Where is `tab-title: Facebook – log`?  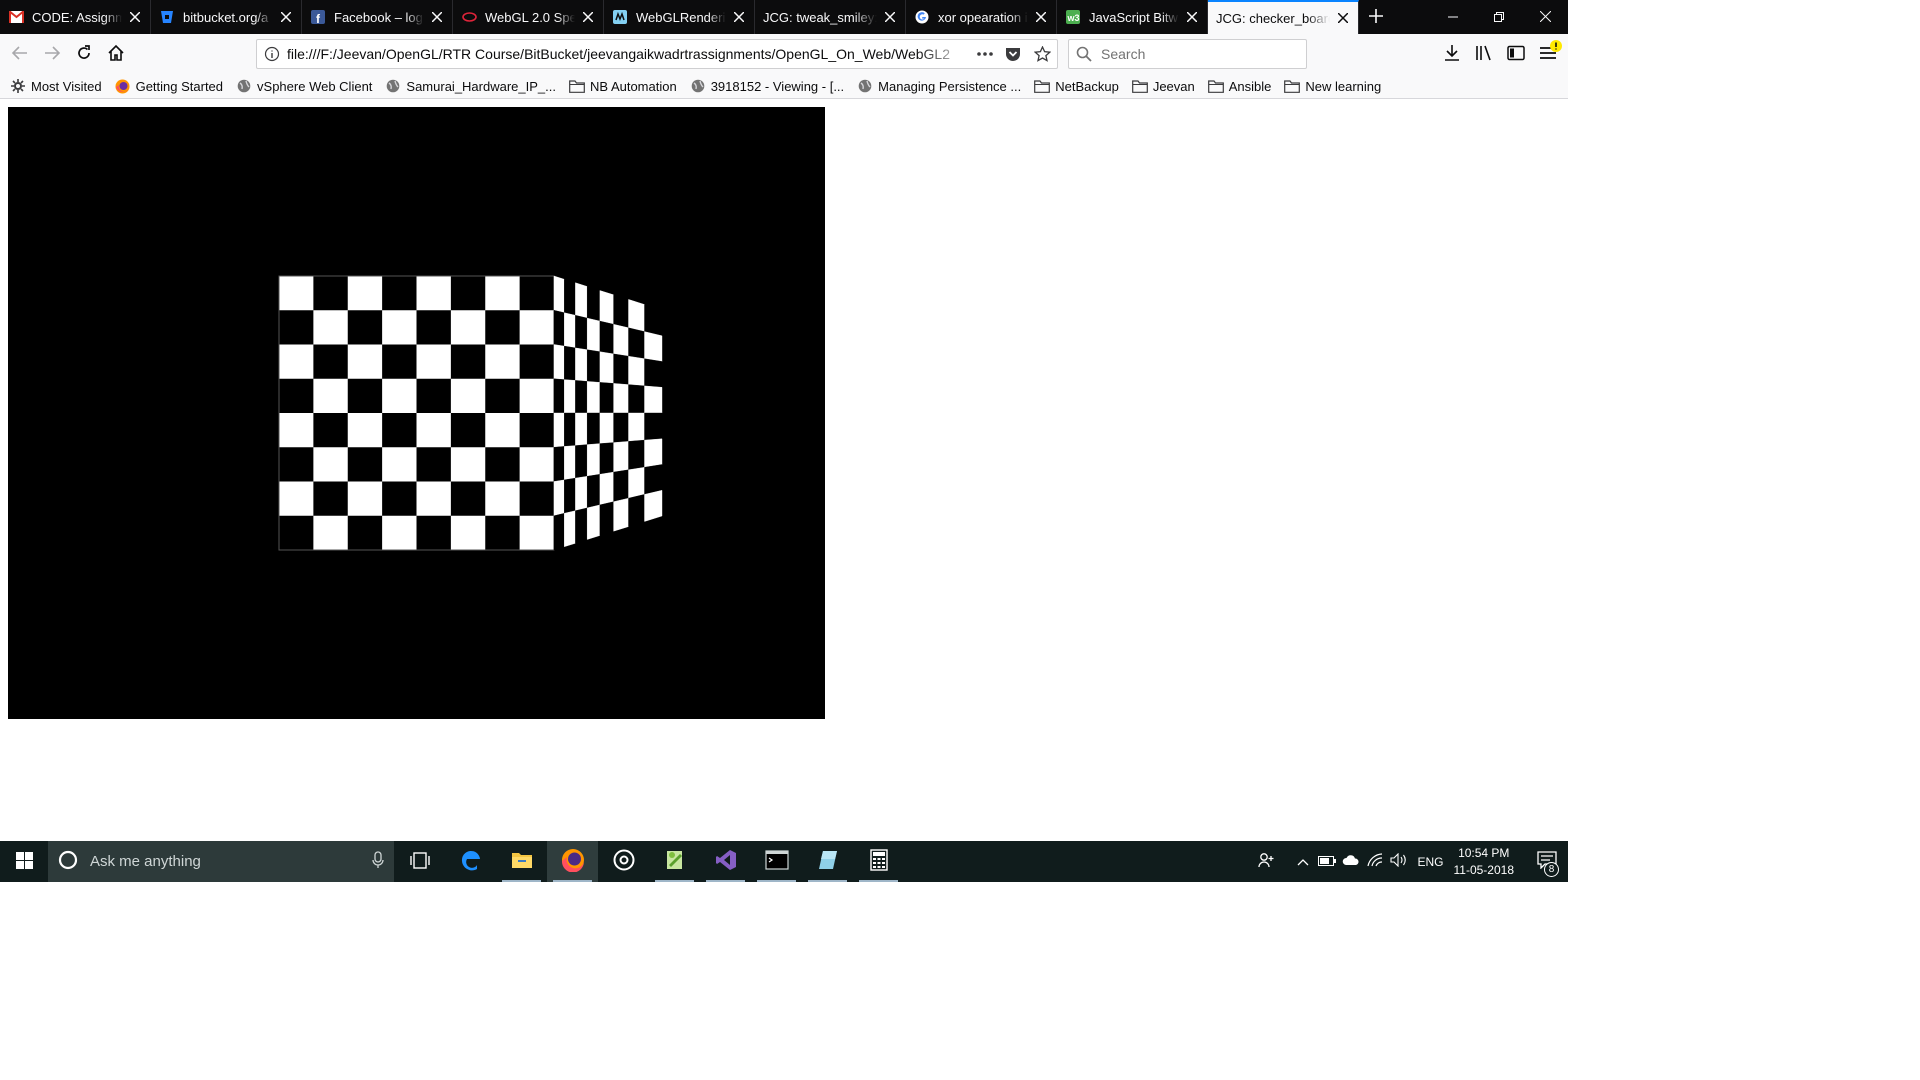 tab-title: Facebook – log is located at coordinates (378, 17).